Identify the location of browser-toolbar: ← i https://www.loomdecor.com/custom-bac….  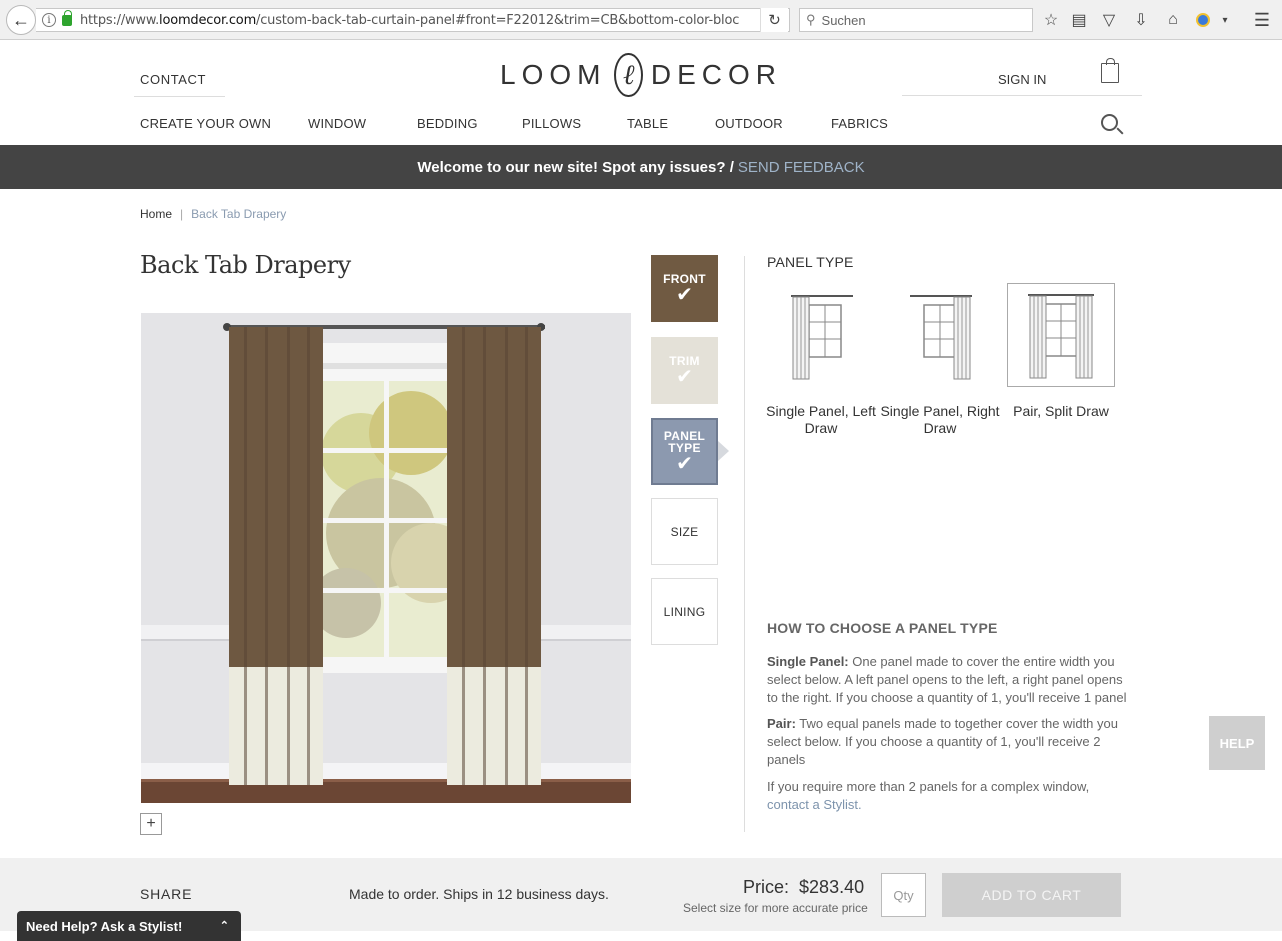
(641, 20).